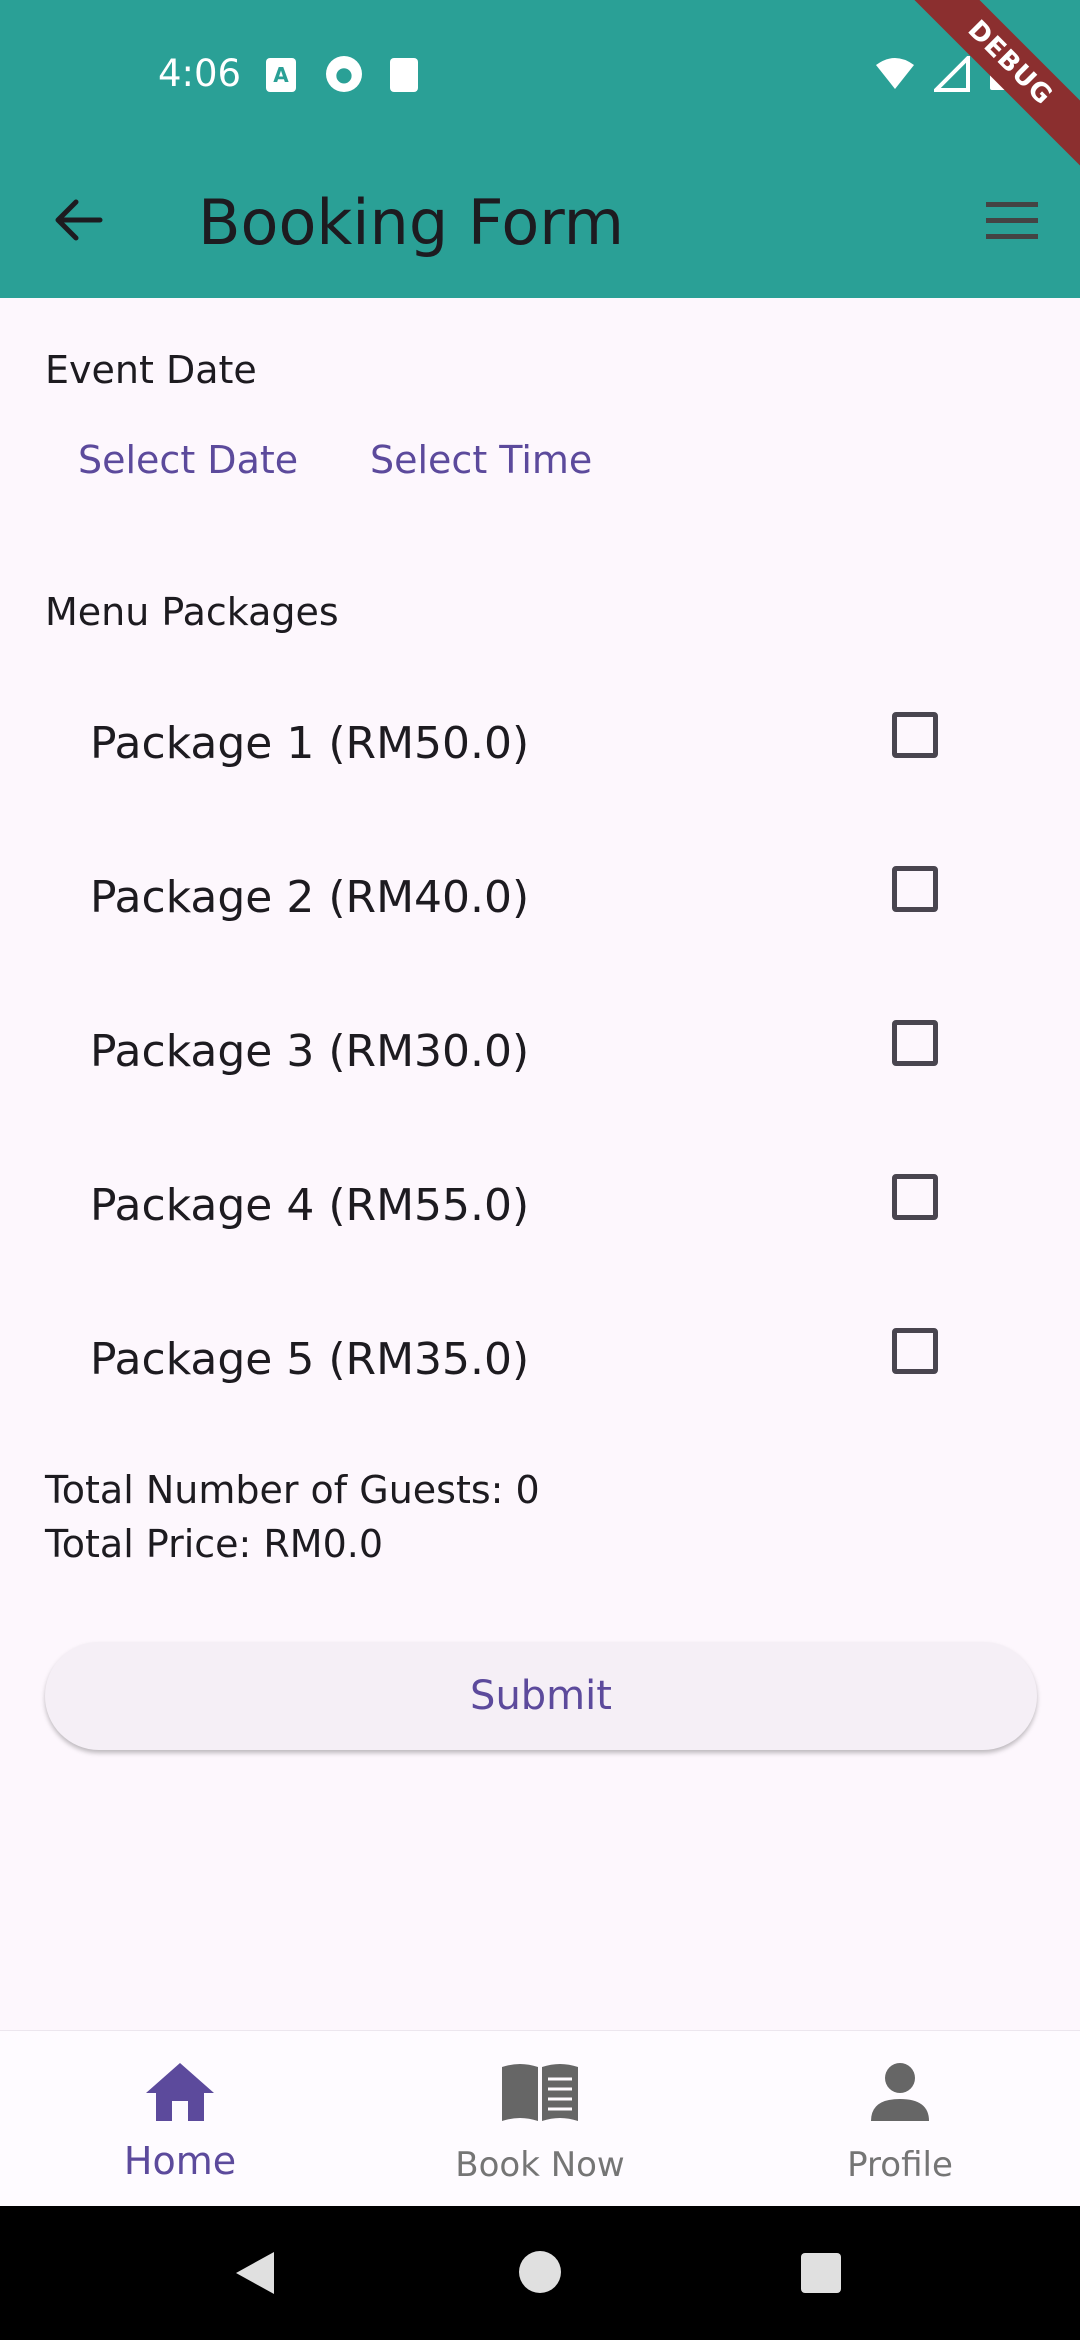 The image size is (1080, 2340). I want to click on system-back-icon, so click(255, 2273).